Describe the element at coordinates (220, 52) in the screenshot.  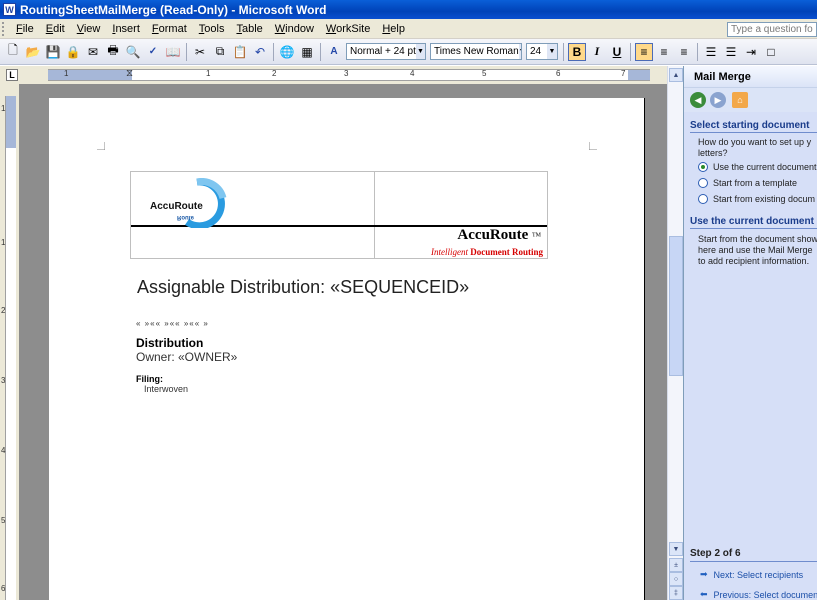
I see `copy-icon: ⧉` at that location.